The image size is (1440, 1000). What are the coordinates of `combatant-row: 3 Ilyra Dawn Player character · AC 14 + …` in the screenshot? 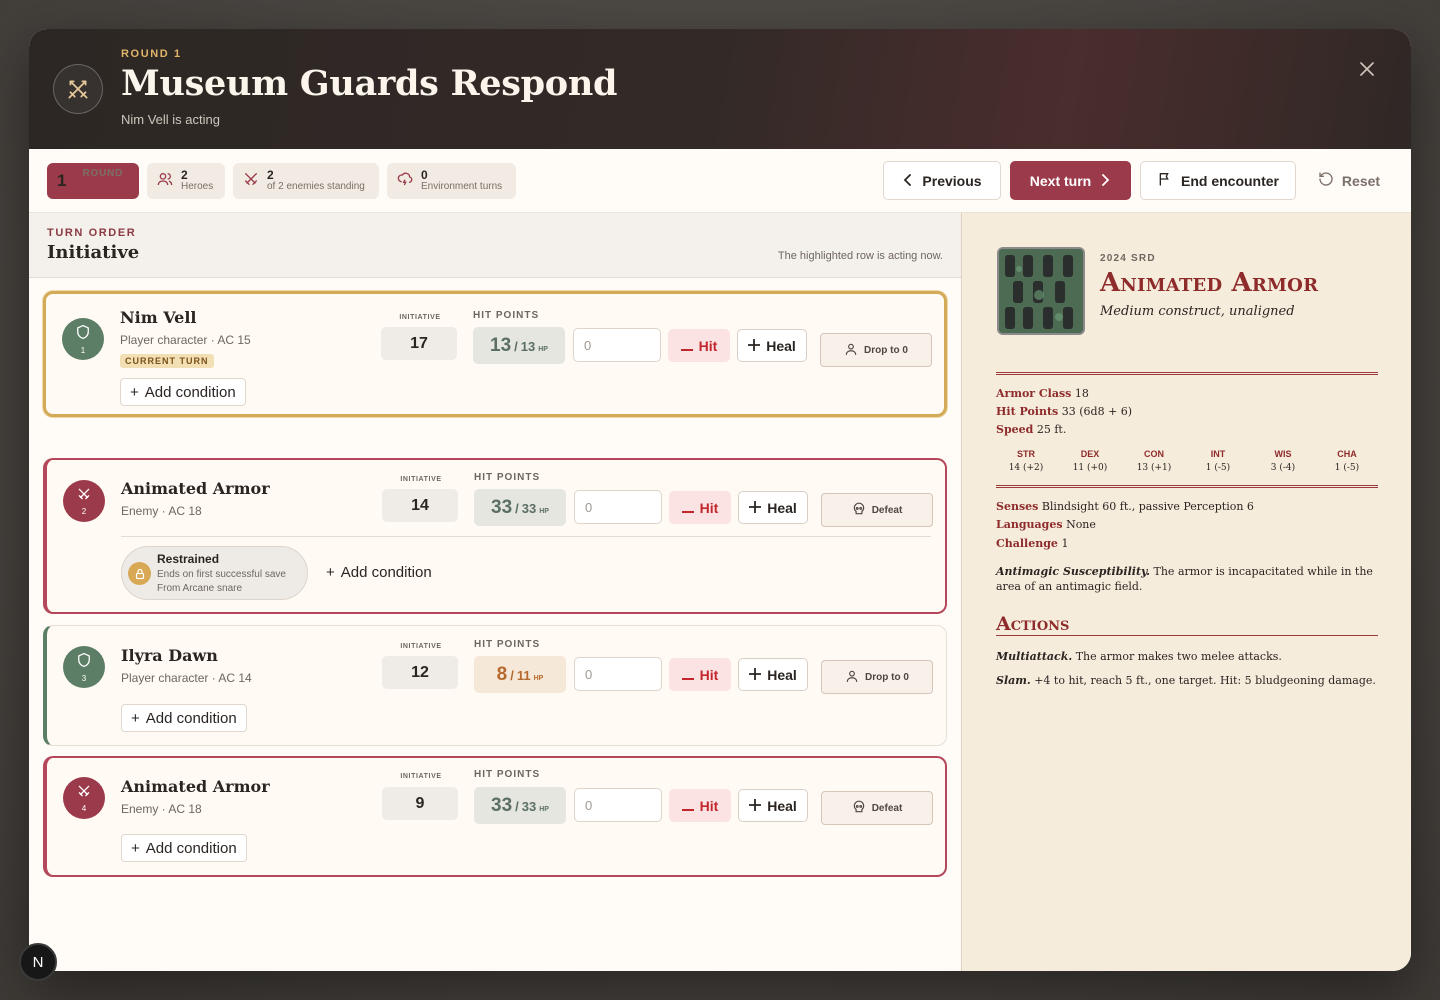 It's located at (495, 685).